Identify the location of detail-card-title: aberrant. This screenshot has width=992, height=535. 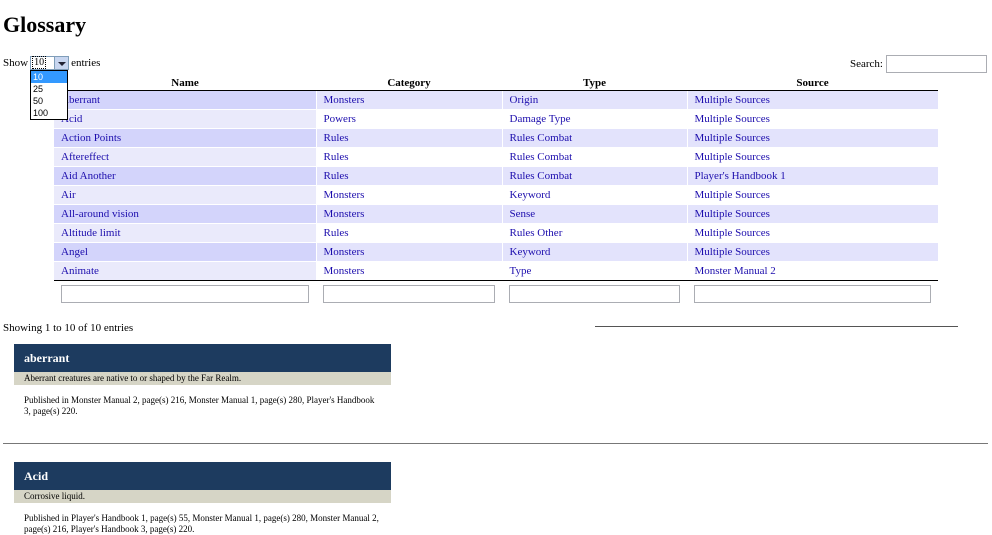
(202, 358).